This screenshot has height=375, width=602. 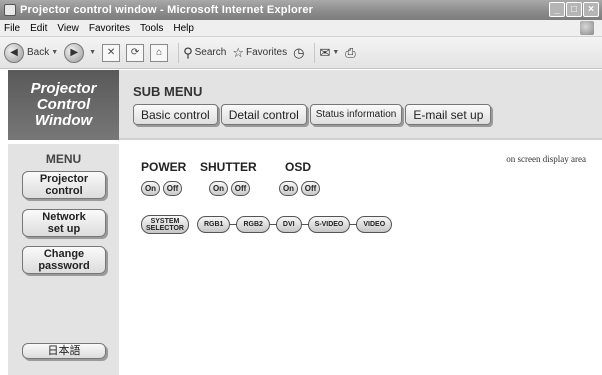 I want to click on osd-on-button: On, so click(x=288, y=188).